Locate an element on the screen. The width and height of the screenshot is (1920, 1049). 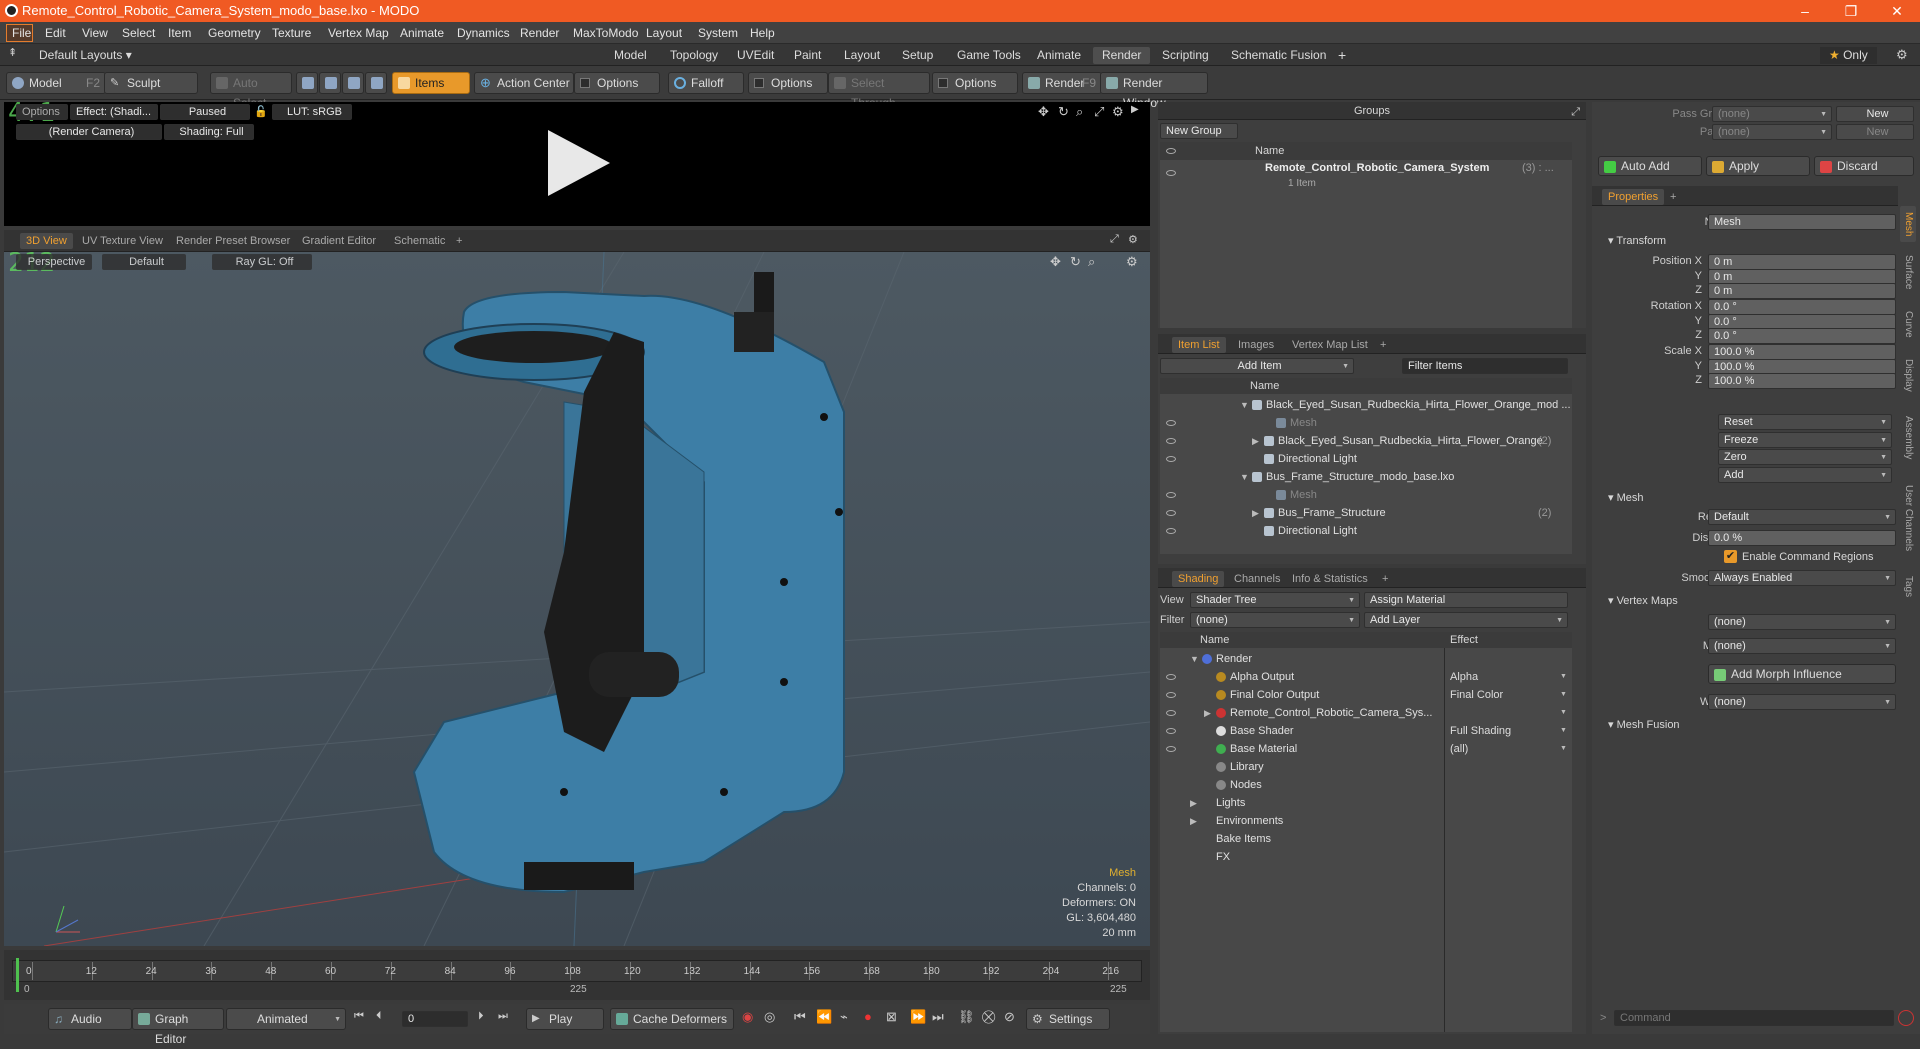
layout-tab-topology: Topology is located at coordinates (694, 55).